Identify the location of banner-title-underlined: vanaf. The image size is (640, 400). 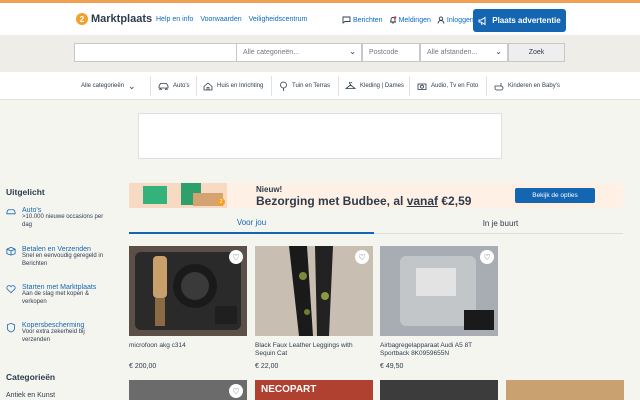
(422, 201).